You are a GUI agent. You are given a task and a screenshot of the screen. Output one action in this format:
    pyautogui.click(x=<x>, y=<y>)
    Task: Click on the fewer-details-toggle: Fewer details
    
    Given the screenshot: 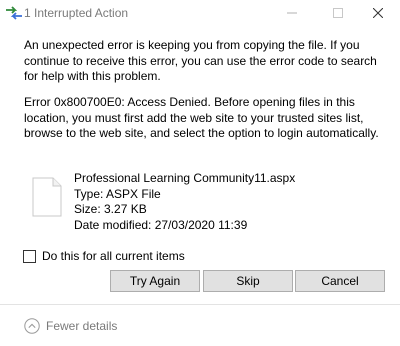 What is the action you would take?
    pyautogui.click(x=70, y=326)
    